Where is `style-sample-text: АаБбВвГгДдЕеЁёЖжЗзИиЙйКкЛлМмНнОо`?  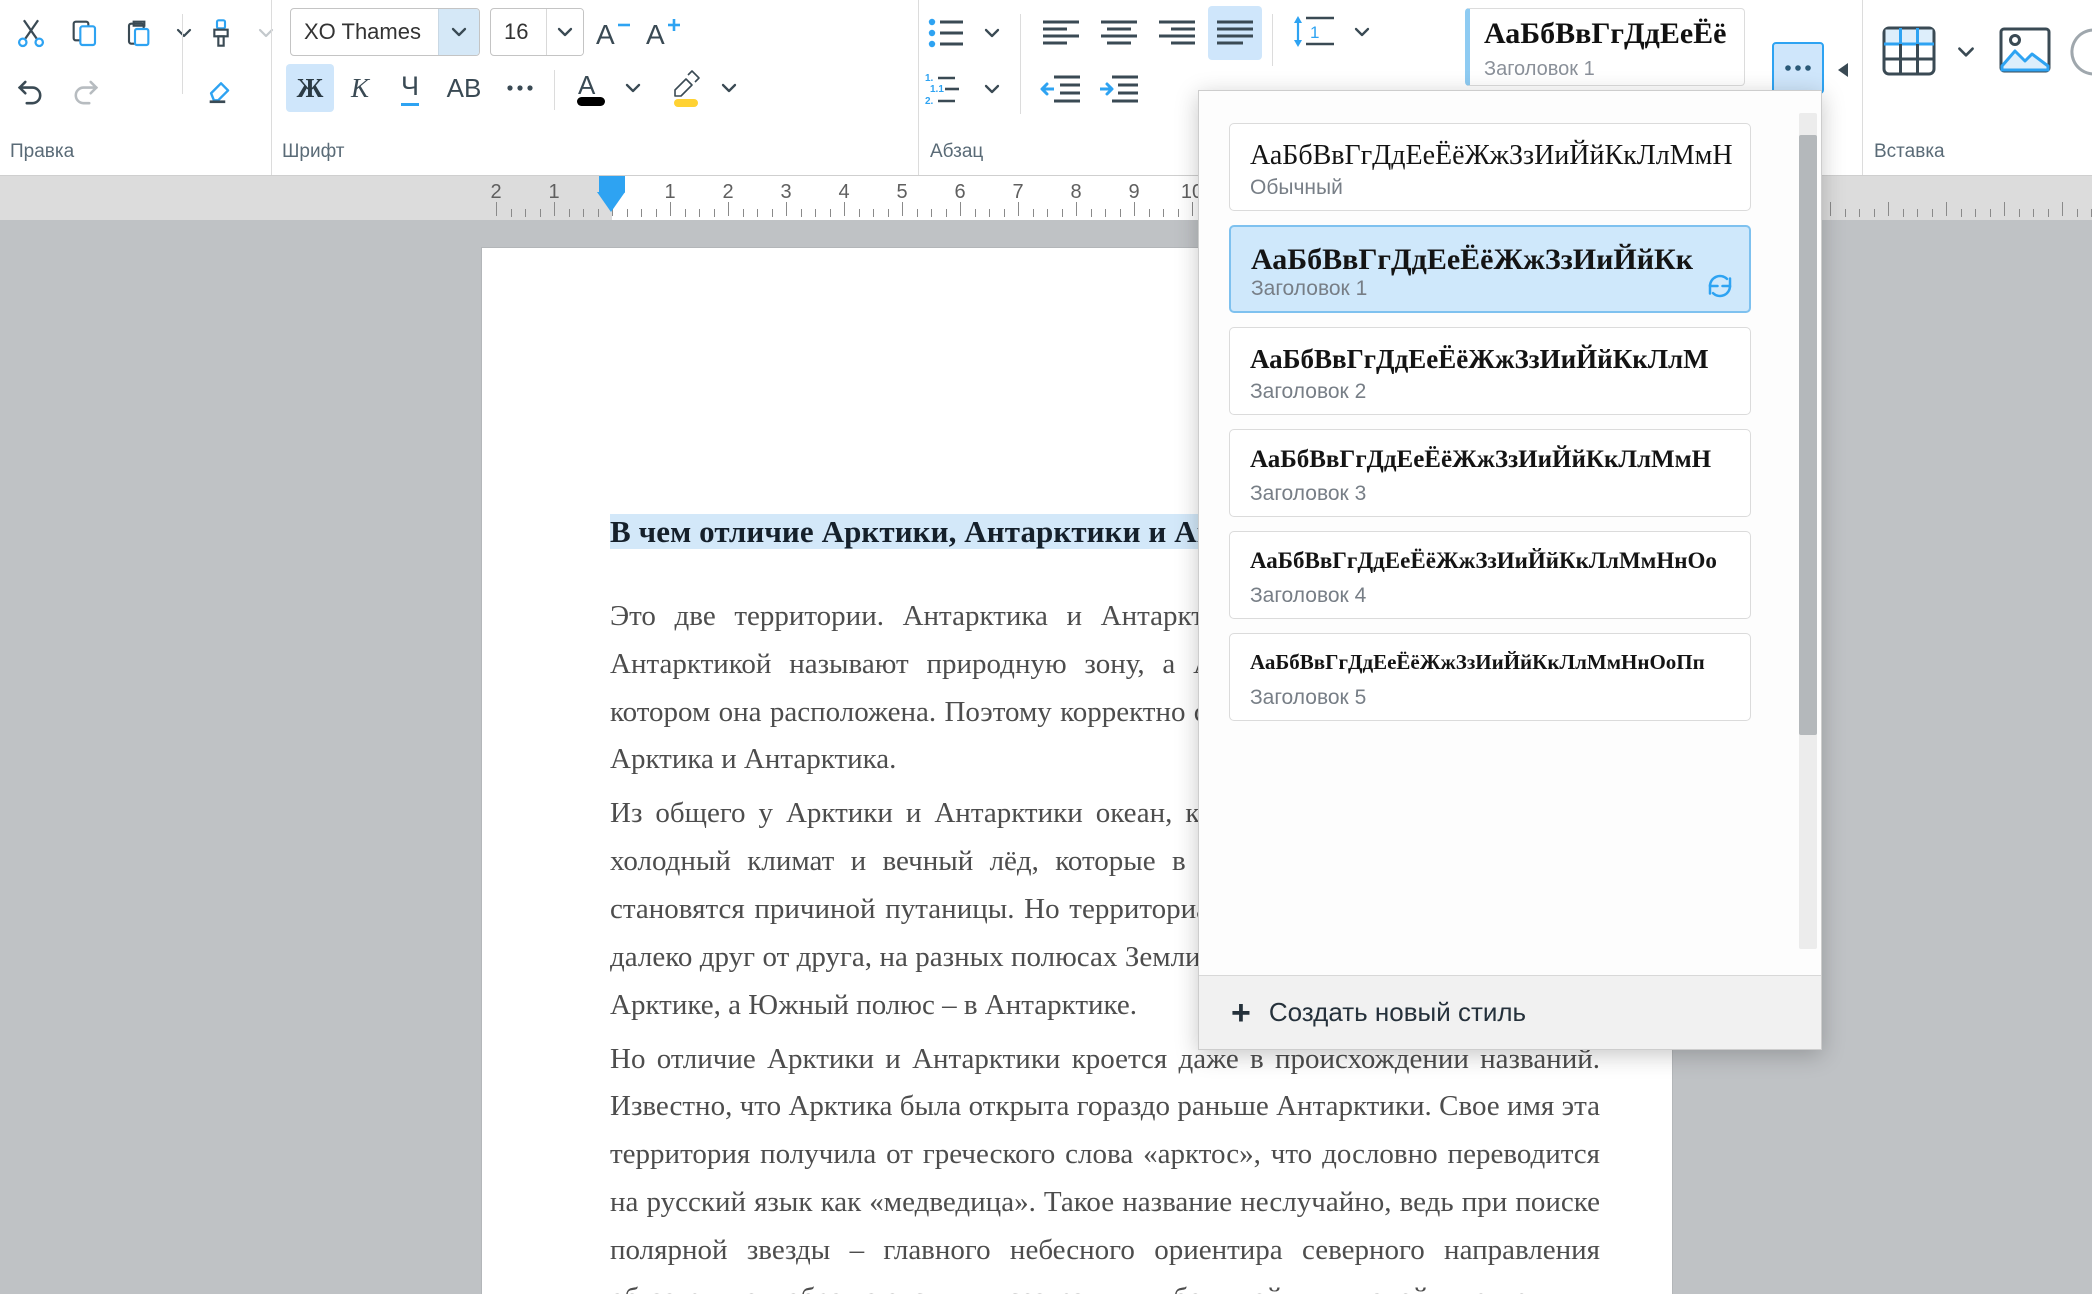 style-sample-text: АаБбВвГгДдЕеЁёЖжЗзИиЙйКкЛлМмНнОо is located at coordinates (1483, 560).